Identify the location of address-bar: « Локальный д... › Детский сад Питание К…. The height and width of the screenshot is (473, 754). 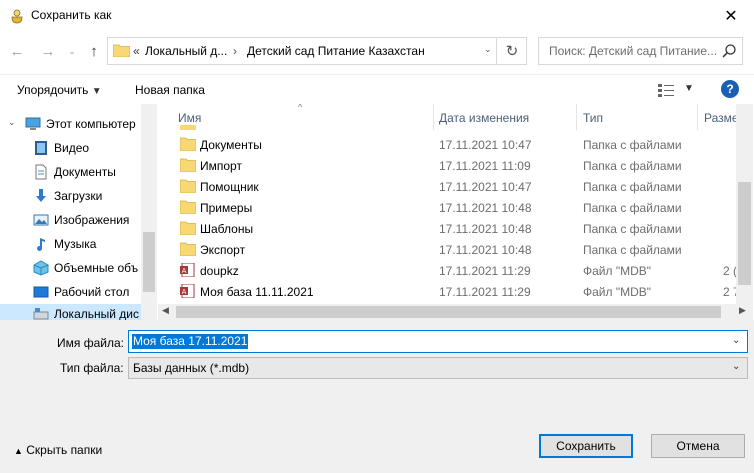
(317, 51).